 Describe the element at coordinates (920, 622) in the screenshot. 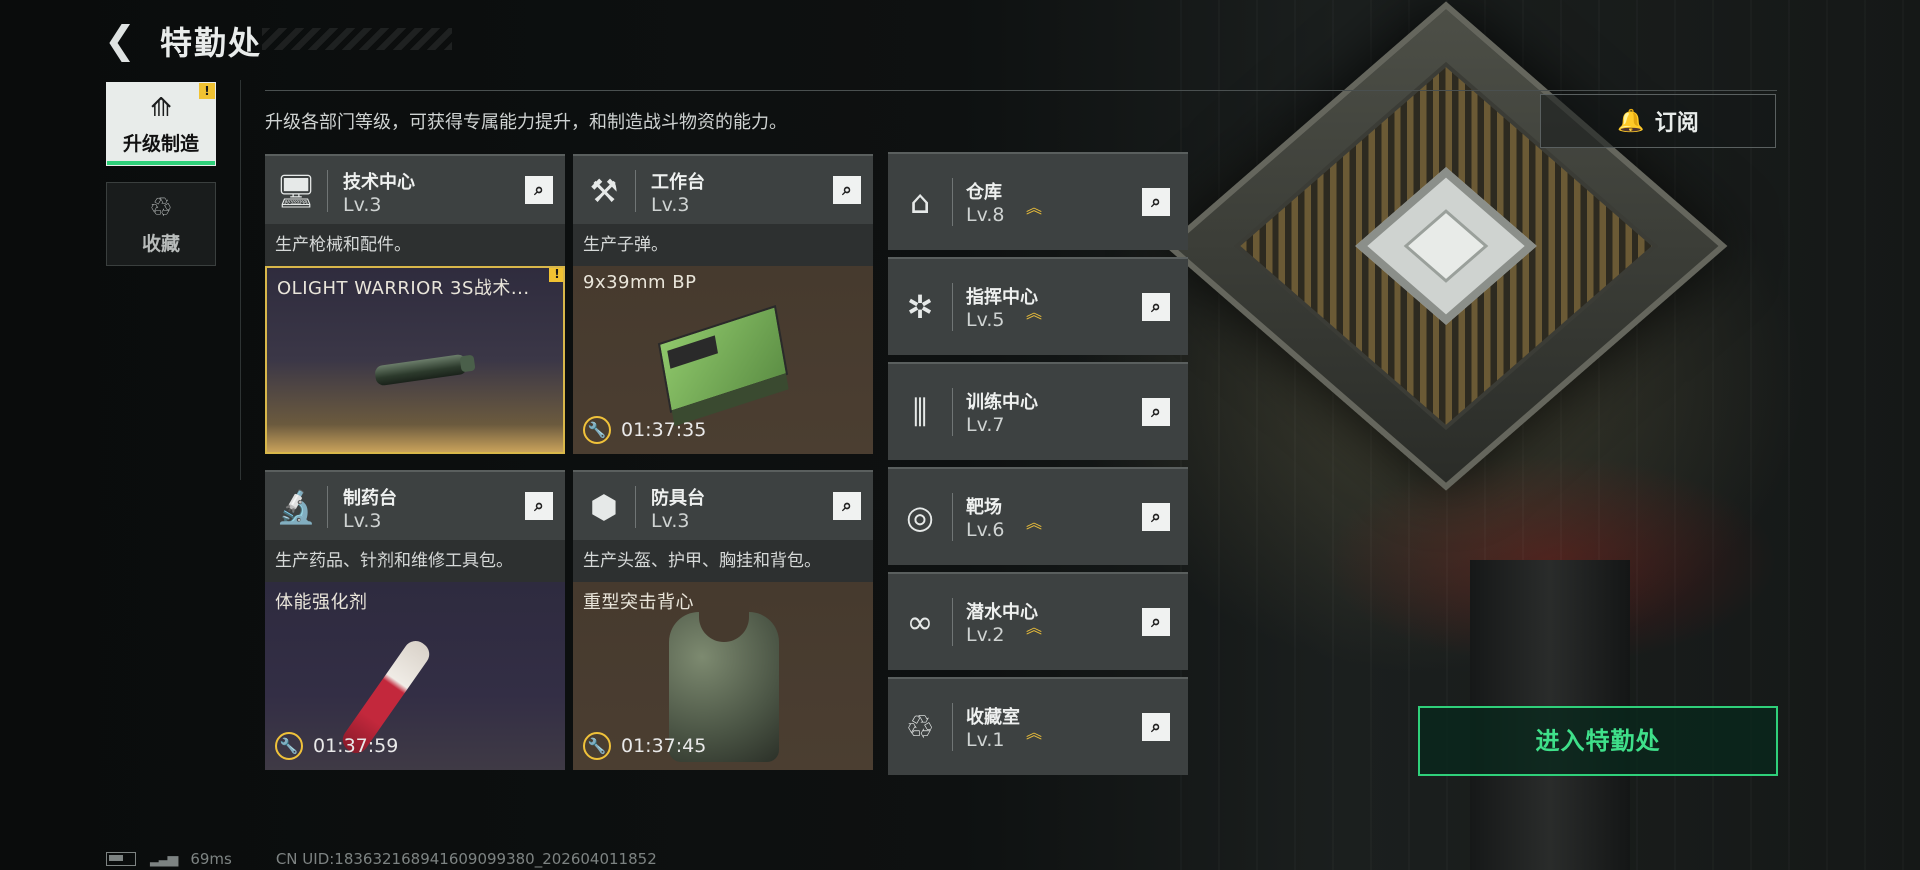

I see `diving-mask-icon: ∞` at that location.